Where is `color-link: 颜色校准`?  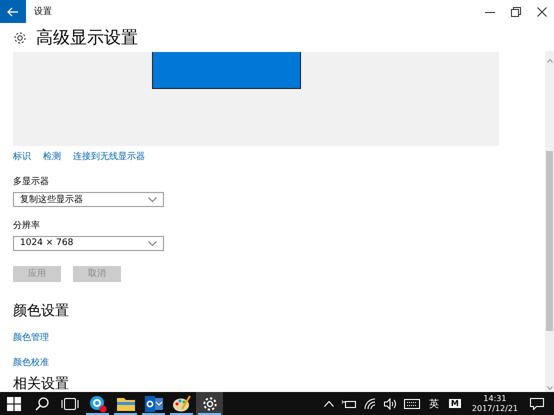
color-link: 颜色校准 is located at coordinates (31, 362).